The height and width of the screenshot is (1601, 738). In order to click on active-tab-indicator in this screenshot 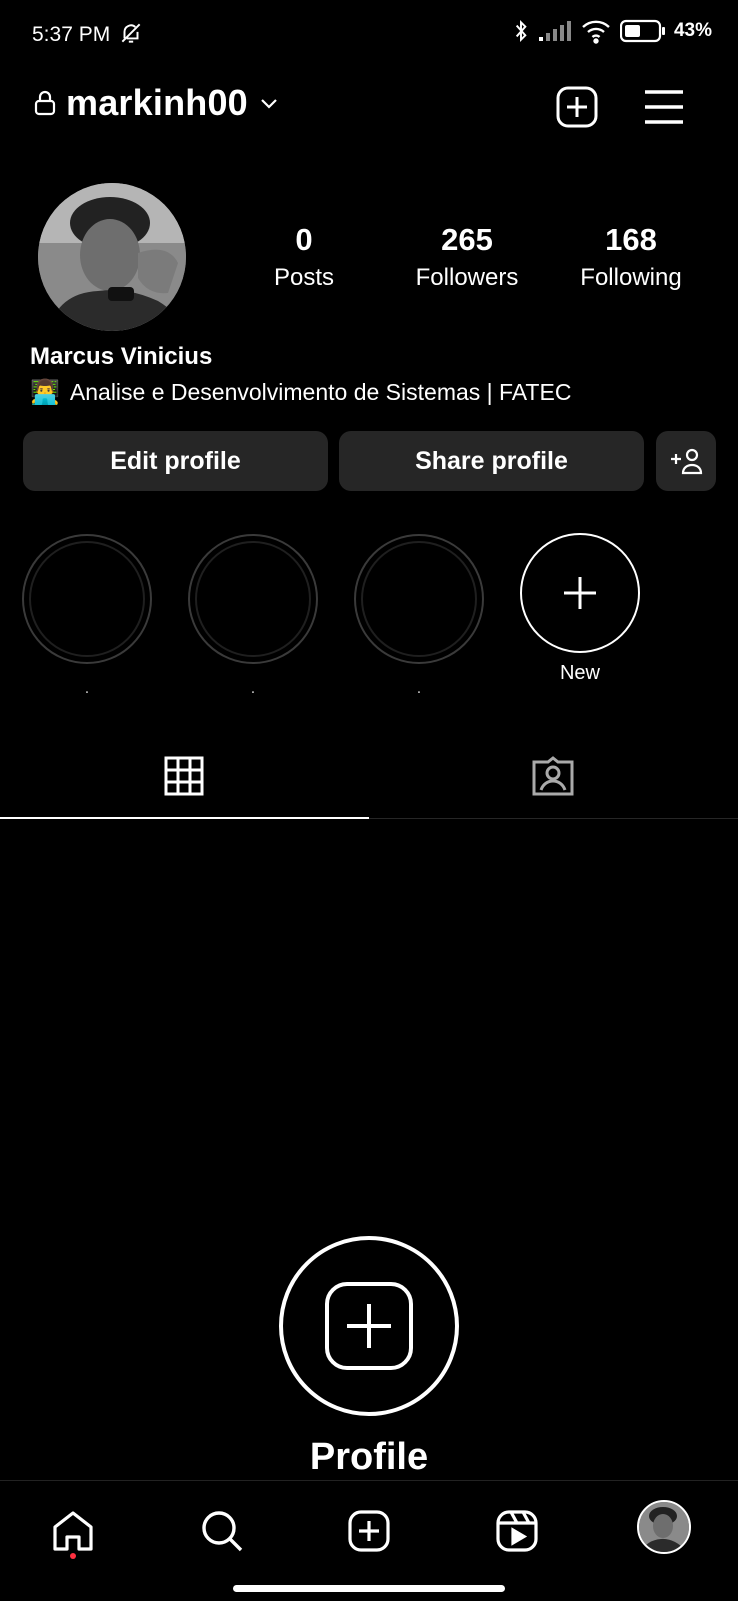, I will do `click(184, 818)`.